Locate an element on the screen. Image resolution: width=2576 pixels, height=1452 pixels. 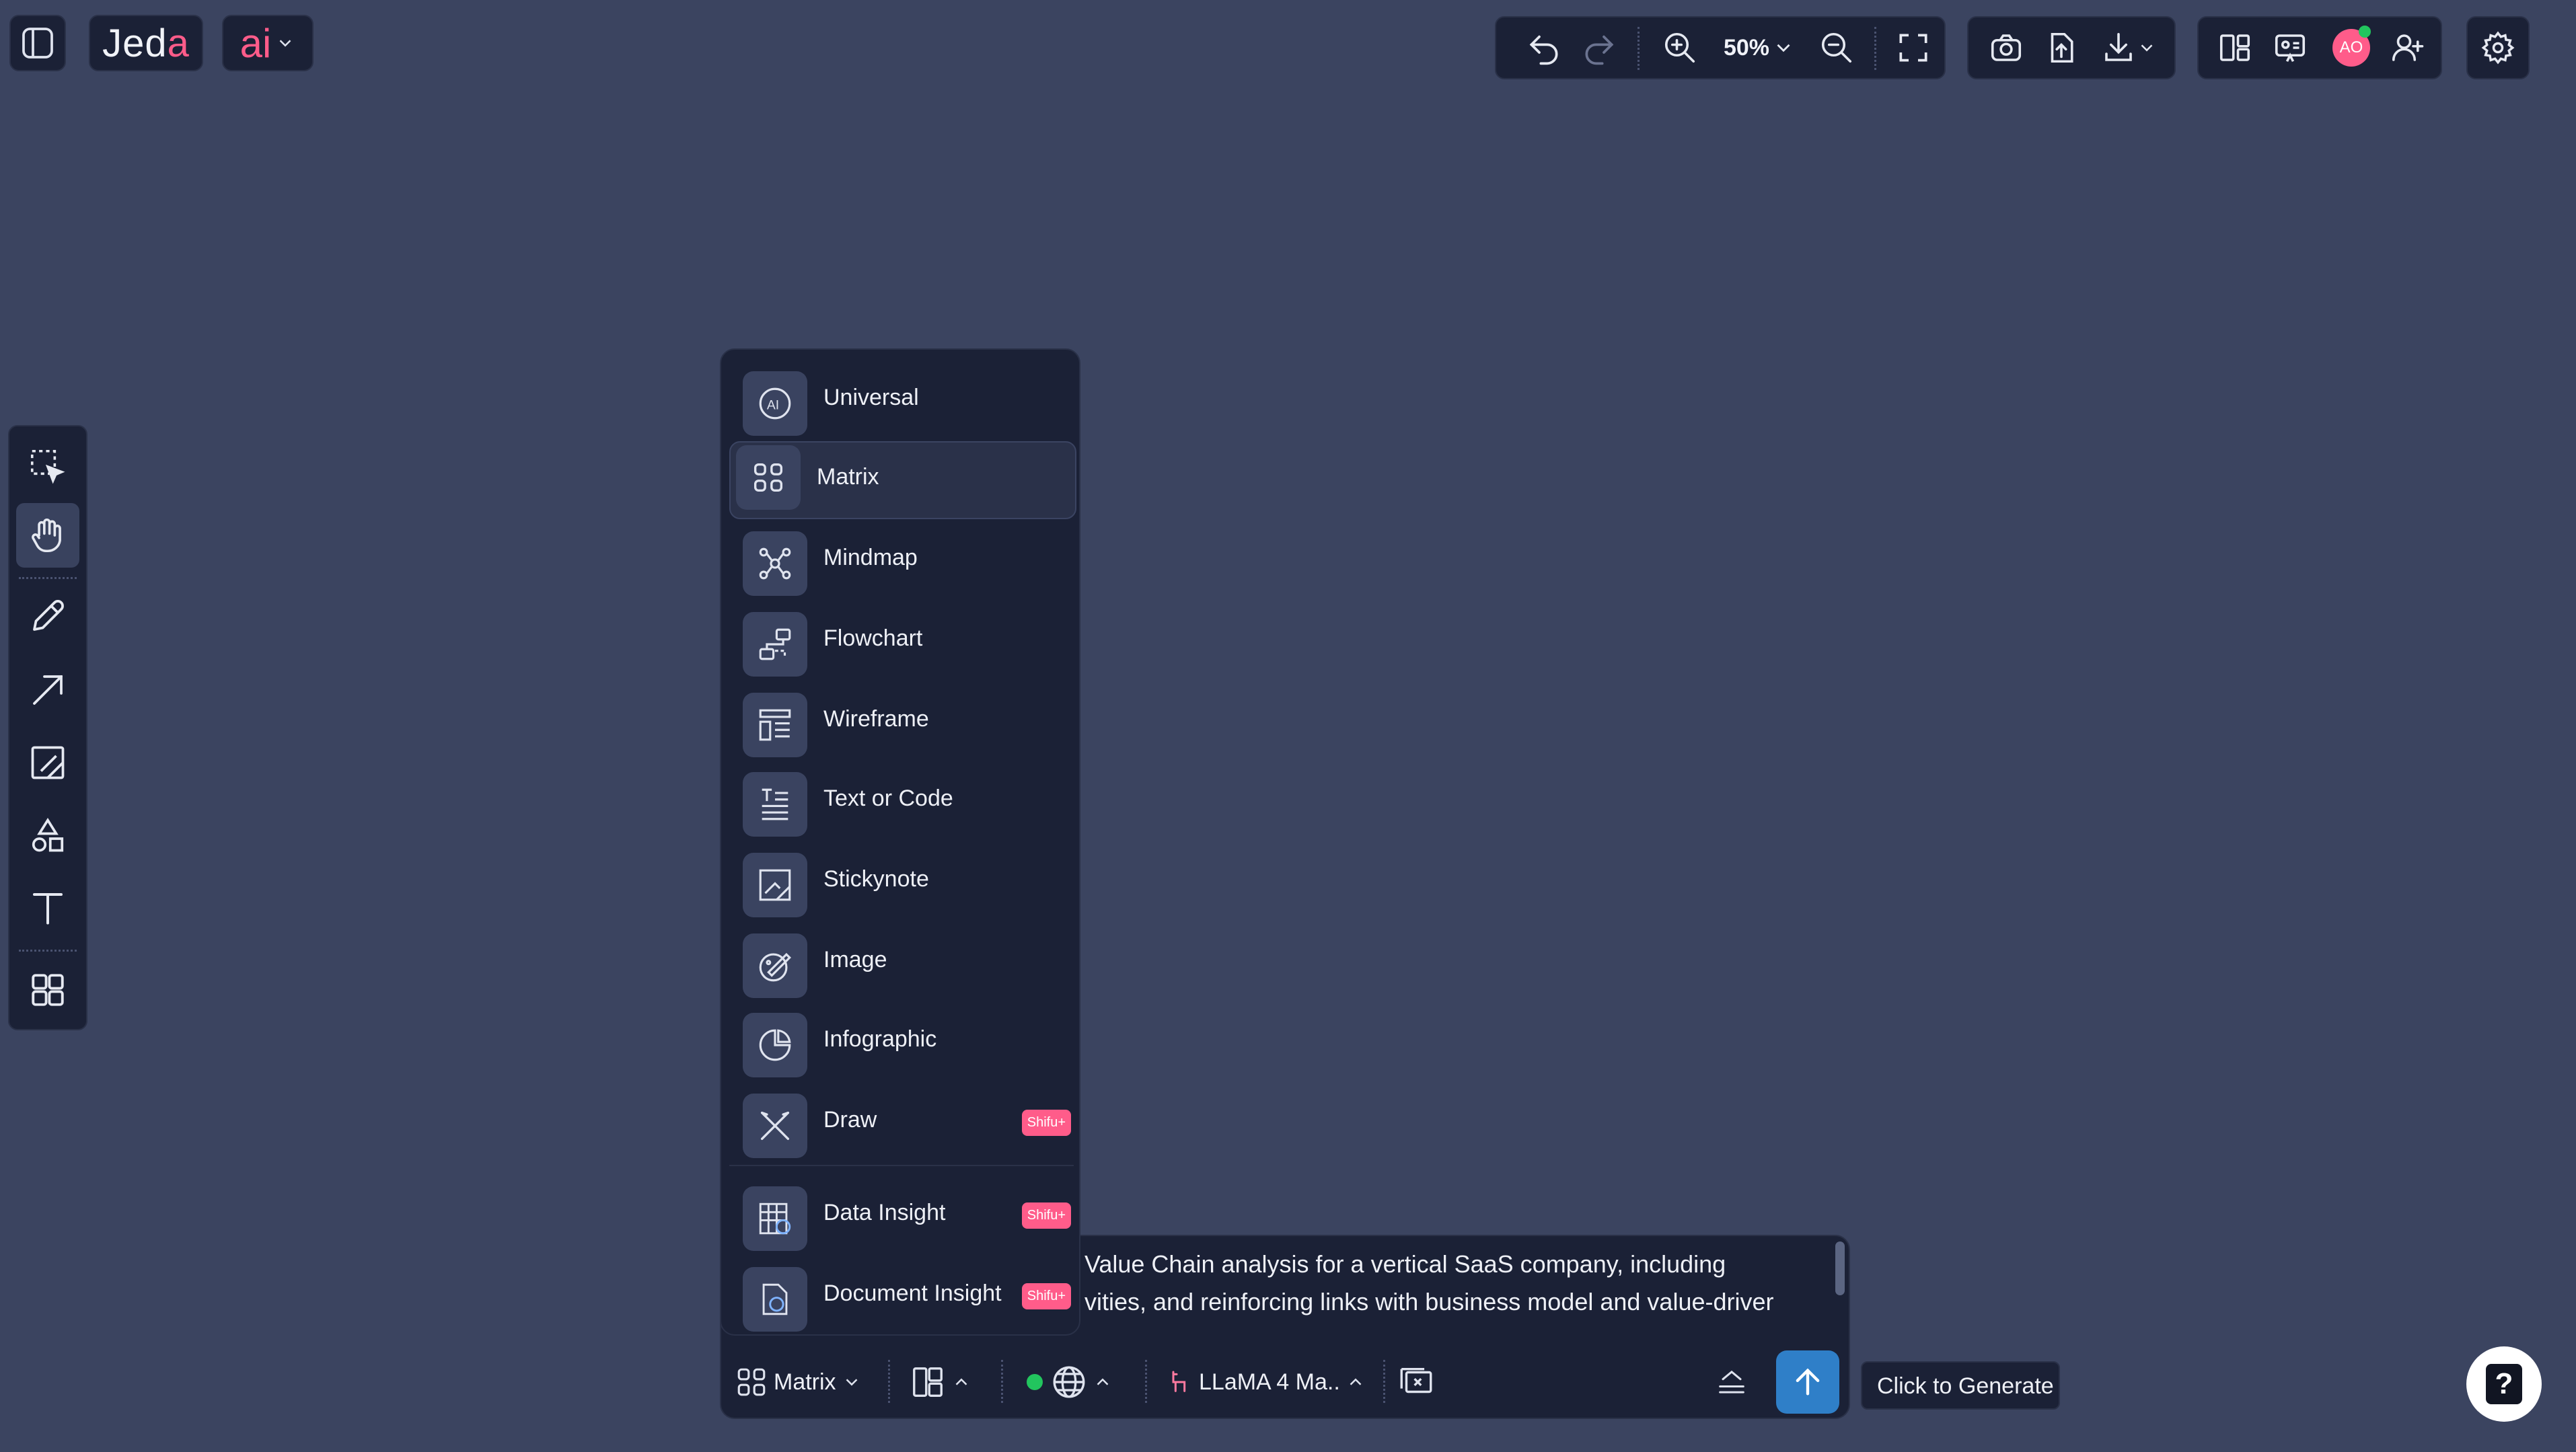
collapse-button is located at coordinates (1731, 1382).